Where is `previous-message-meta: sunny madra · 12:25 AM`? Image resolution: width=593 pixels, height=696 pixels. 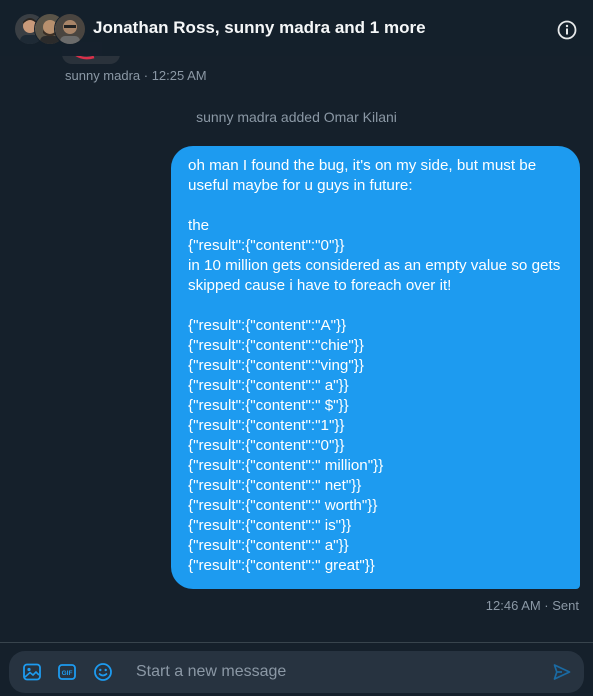 previous-message-meta: sunny madra · 12:25 AM is located at coordinates (136, 75).